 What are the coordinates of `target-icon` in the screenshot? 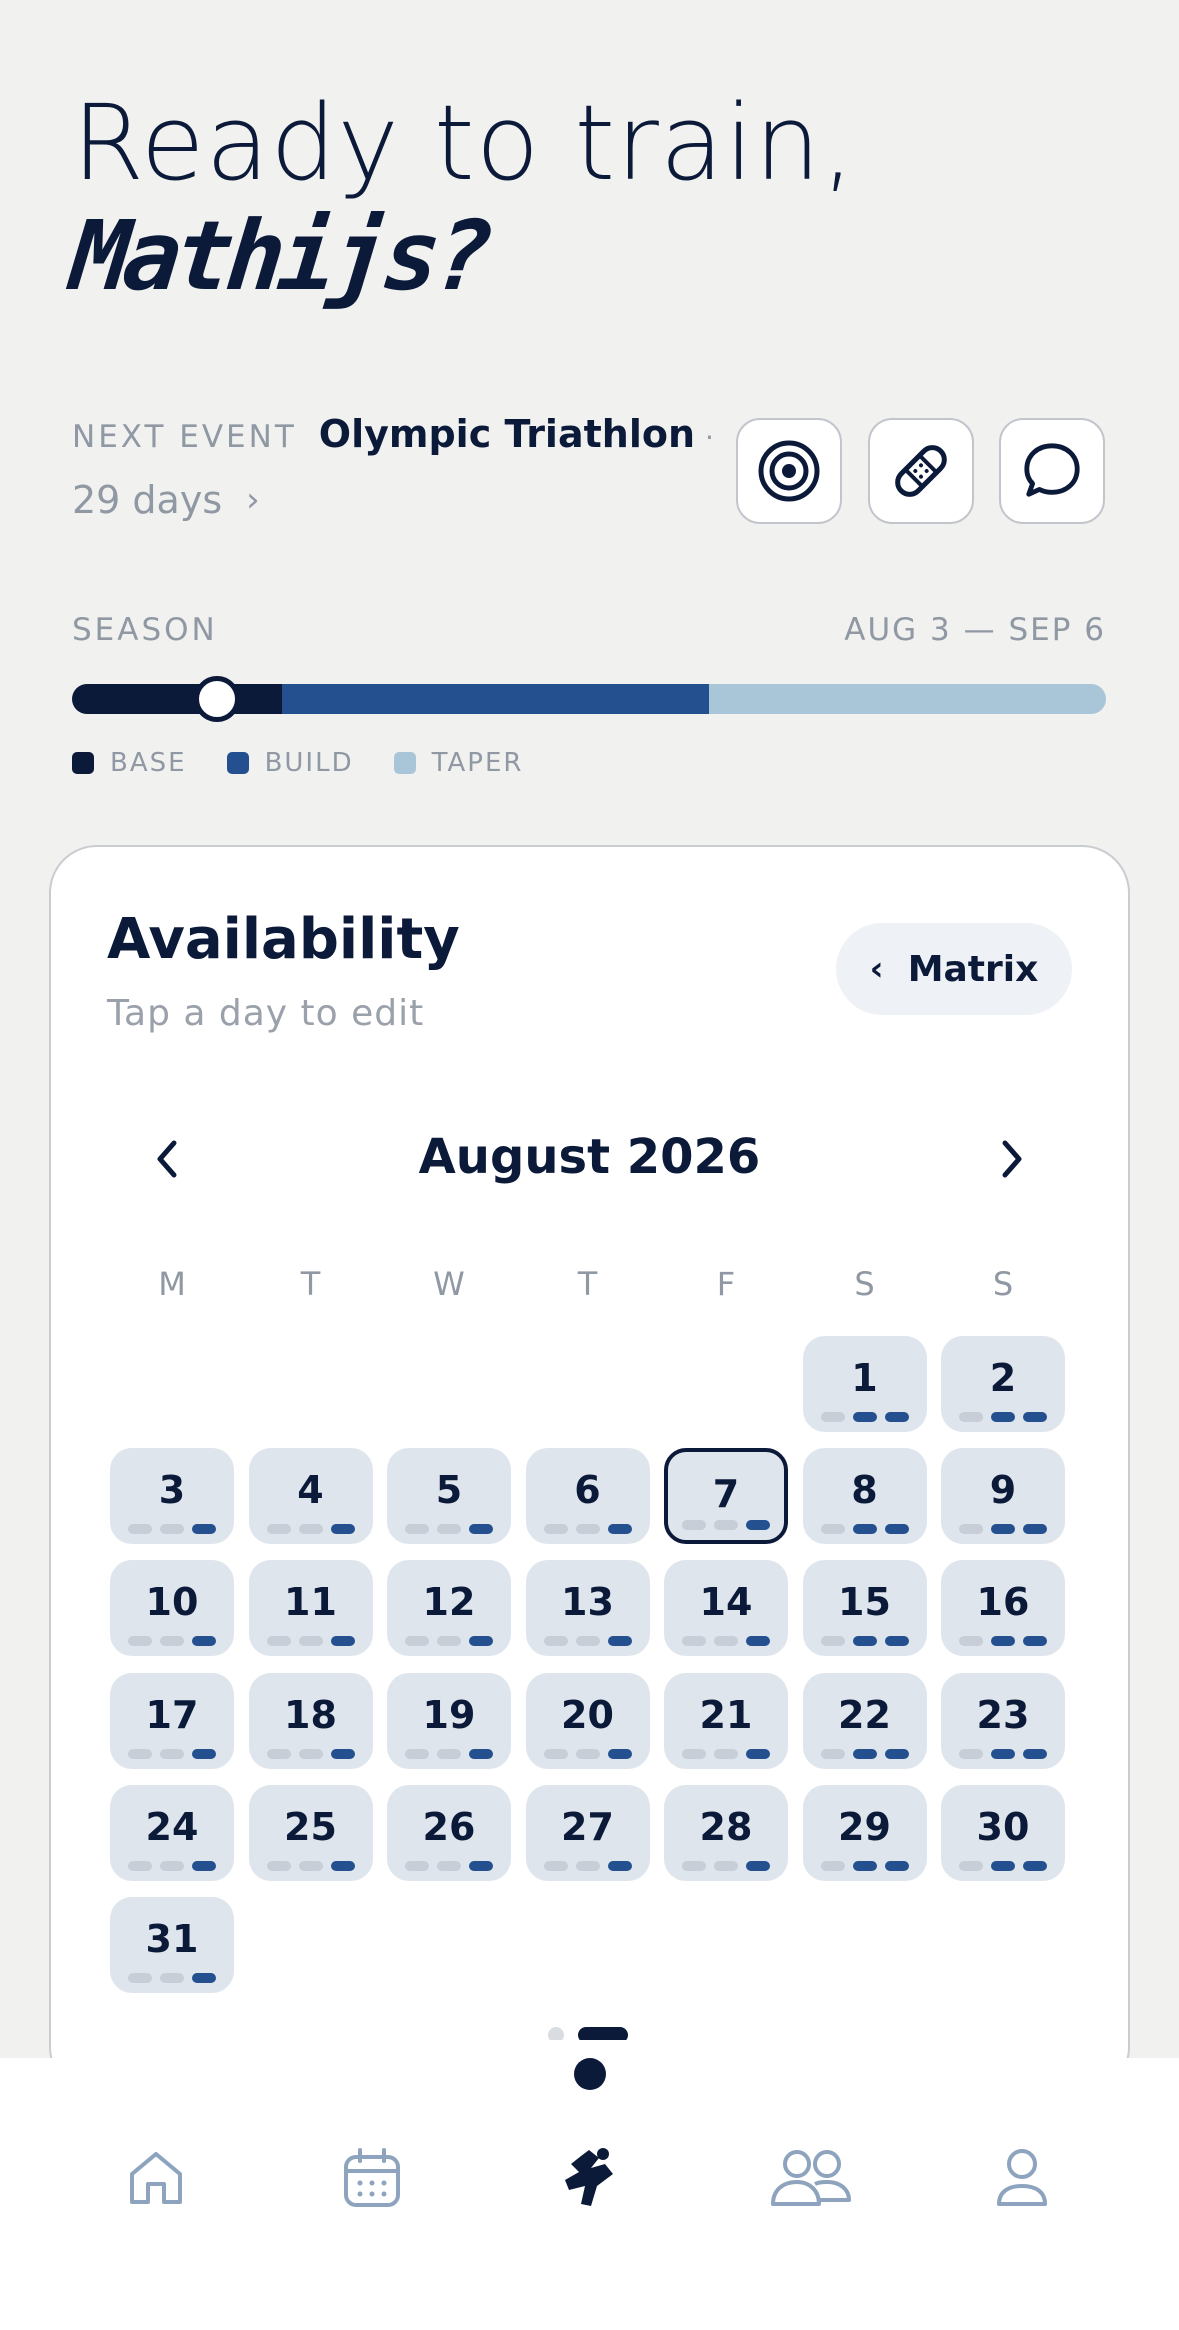 It's located at (789, 471).